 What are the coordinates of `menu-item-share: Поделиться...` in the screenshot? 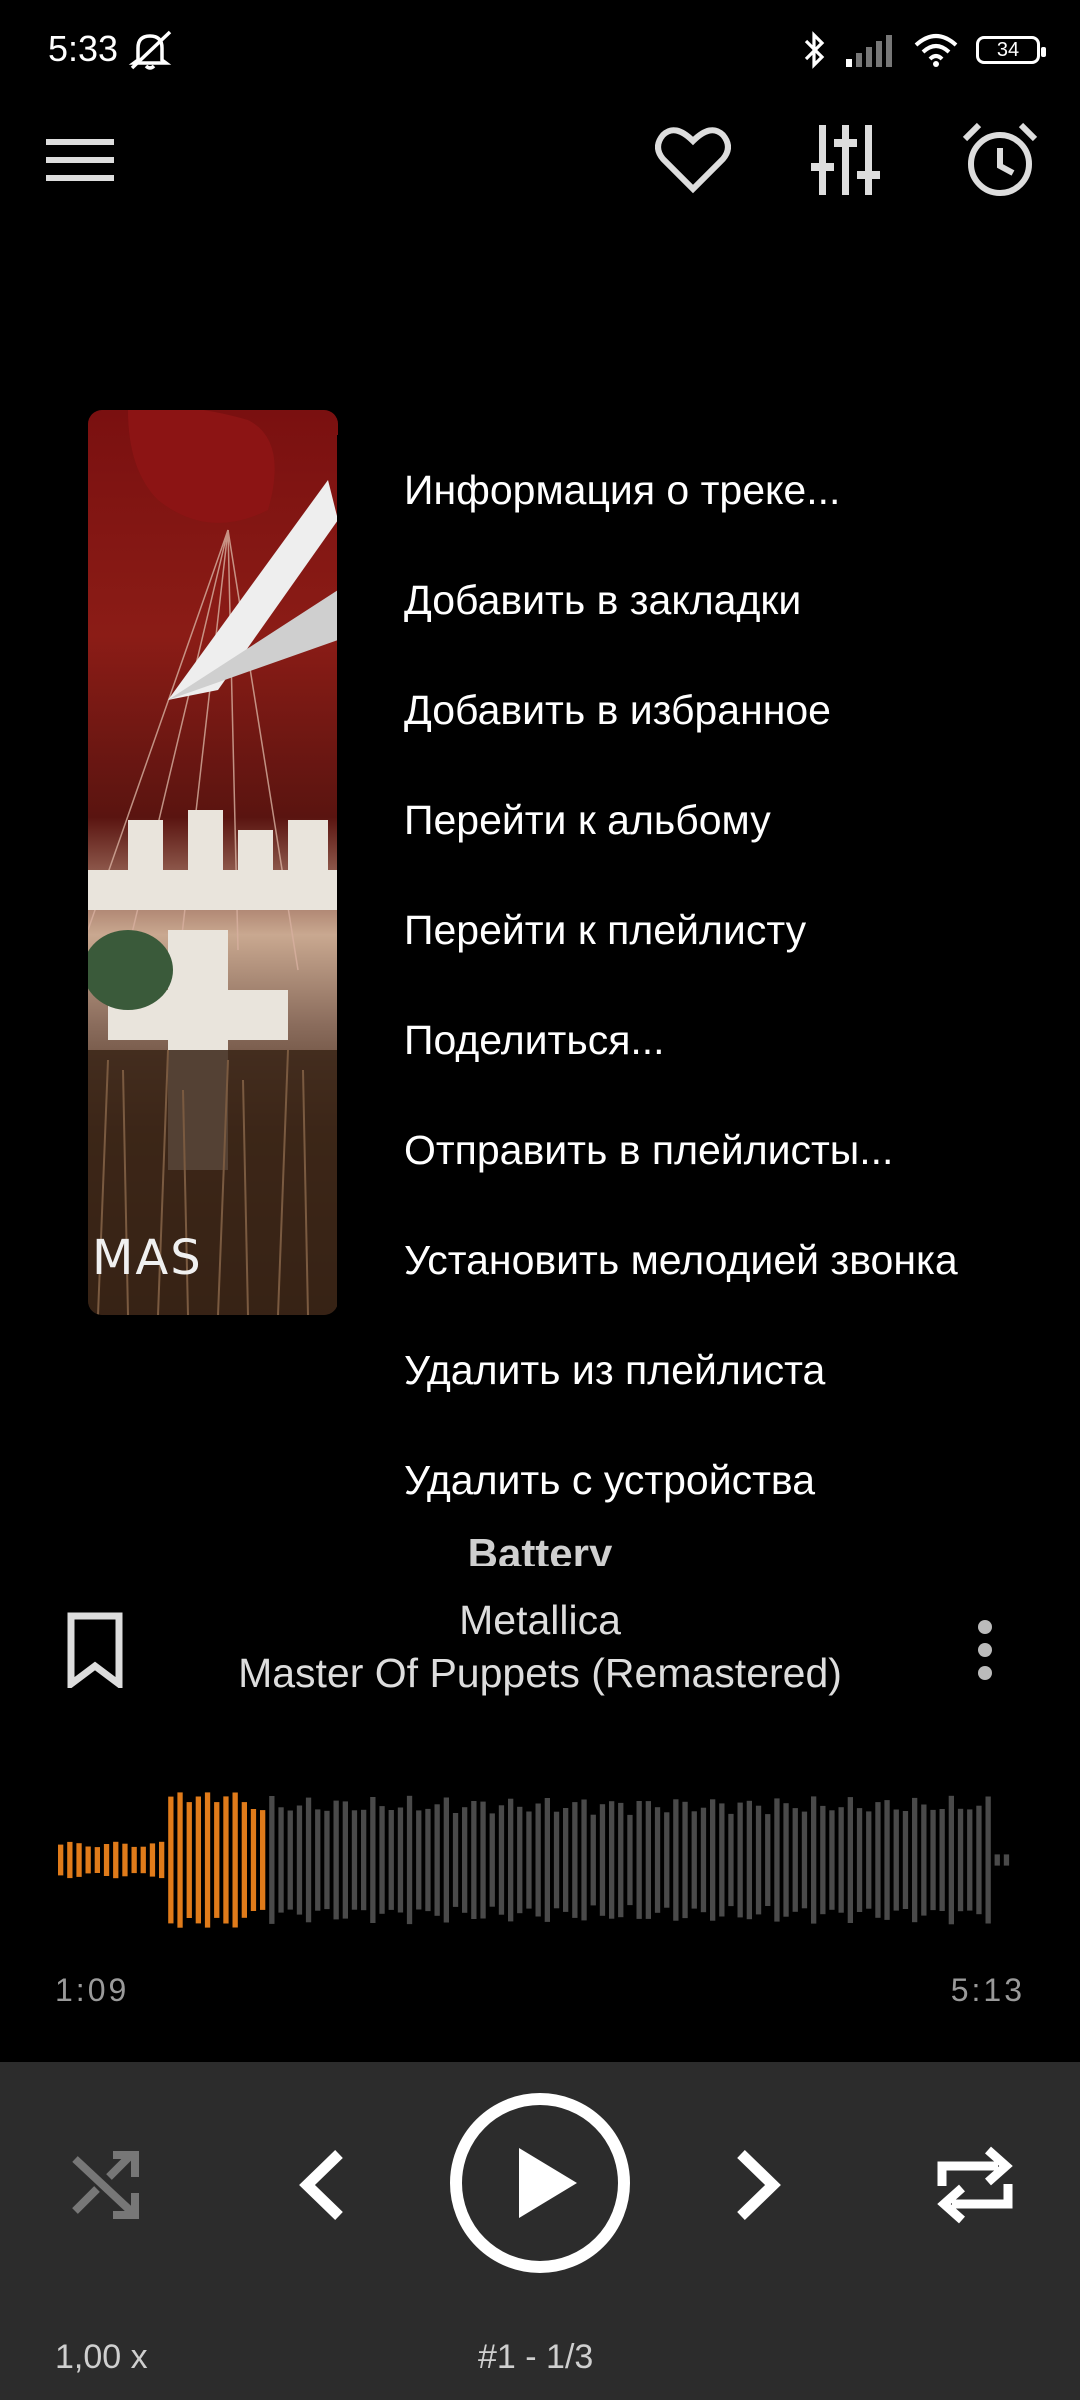 It's located at (708, 1040).